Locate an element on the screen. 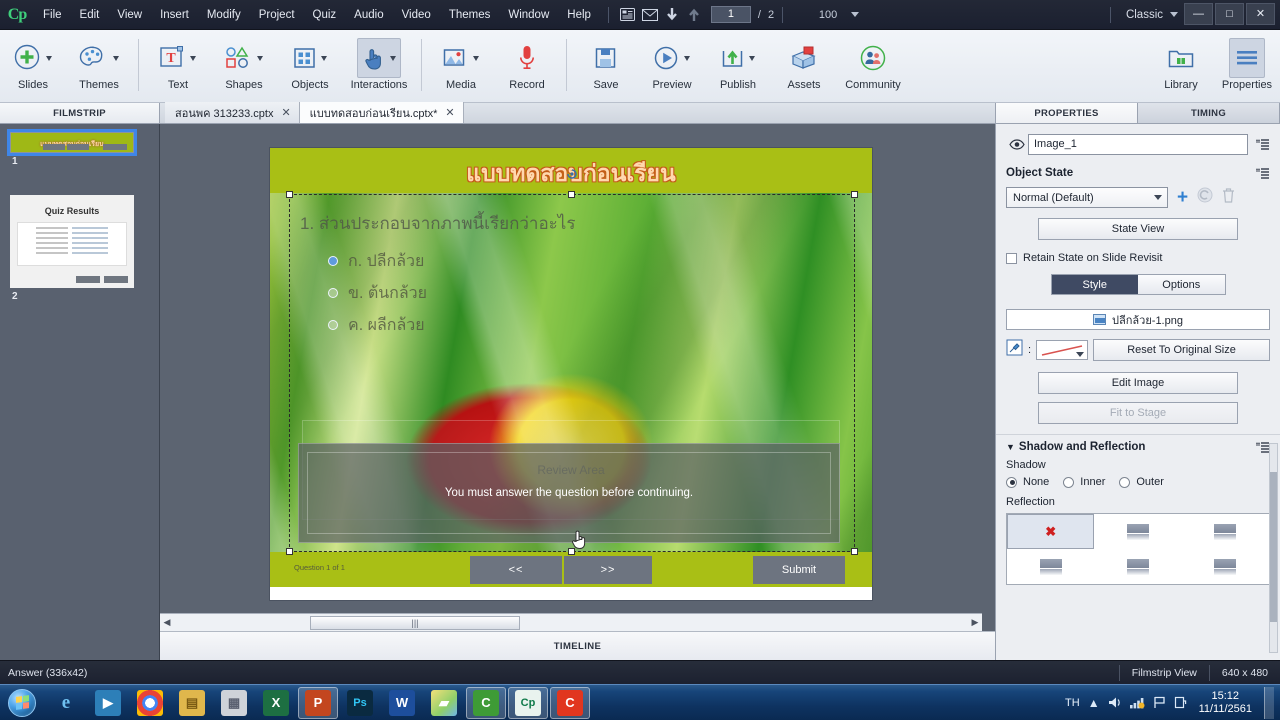 The height and width of the screenshot is (720, 1280). zoom-control: 100 is located at coordinates (832, 15).